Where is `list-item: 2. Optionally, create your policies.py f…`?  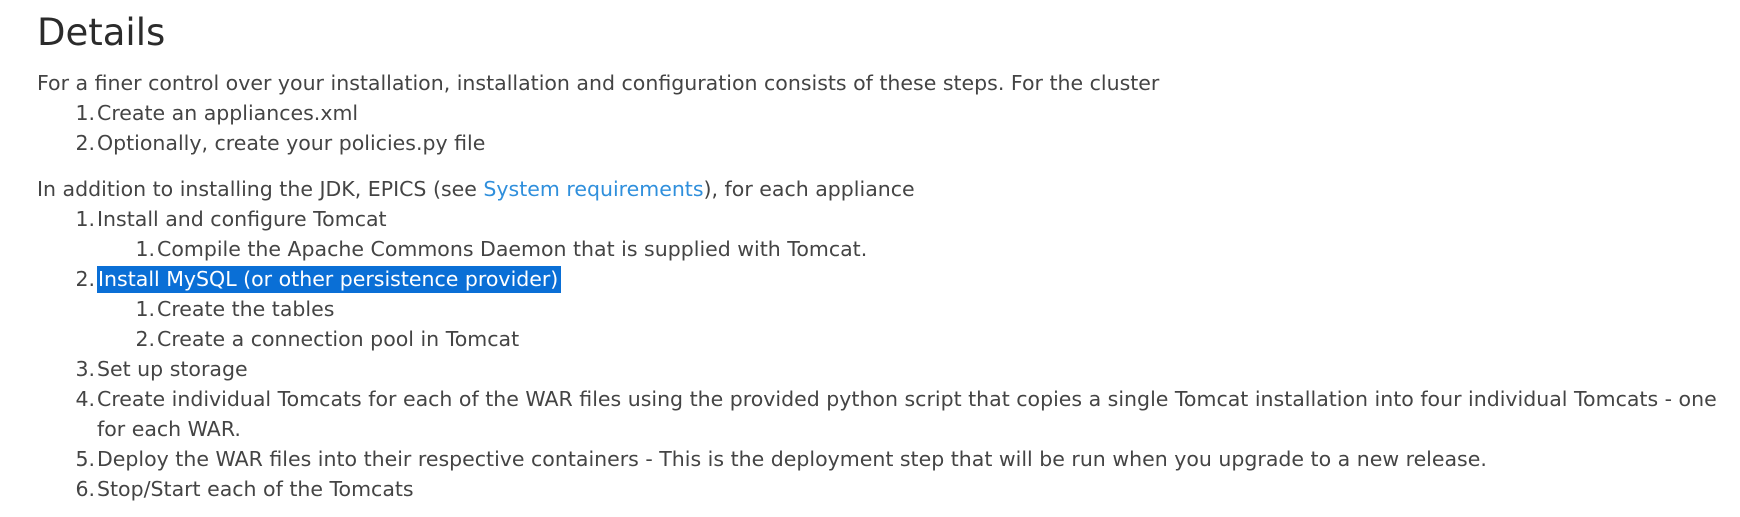
list-item: 2. Optionally, create your policies.py f… is located at coordinates (887, 143).